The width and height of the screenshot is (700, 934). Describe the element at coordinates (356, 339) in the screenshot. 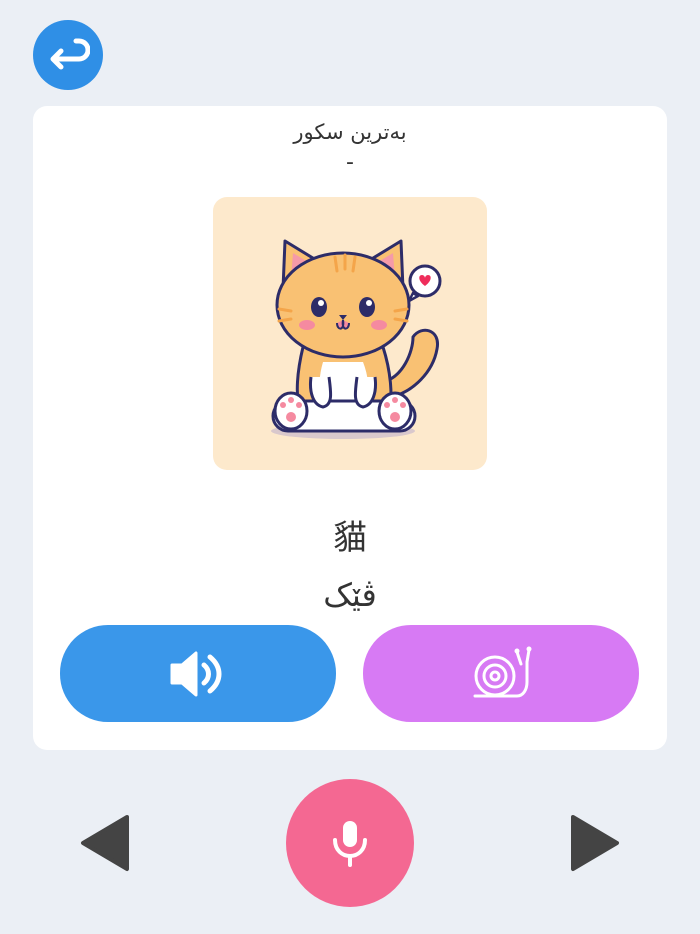

I see `cat-illustration` at that location.